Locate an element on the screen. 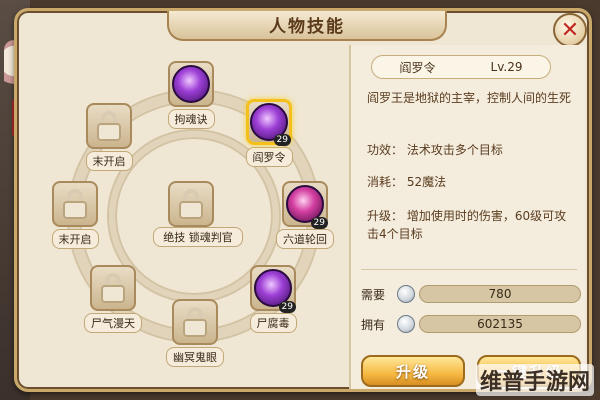  skill-name: 阎罗令 is located at coordinates (417, 67).